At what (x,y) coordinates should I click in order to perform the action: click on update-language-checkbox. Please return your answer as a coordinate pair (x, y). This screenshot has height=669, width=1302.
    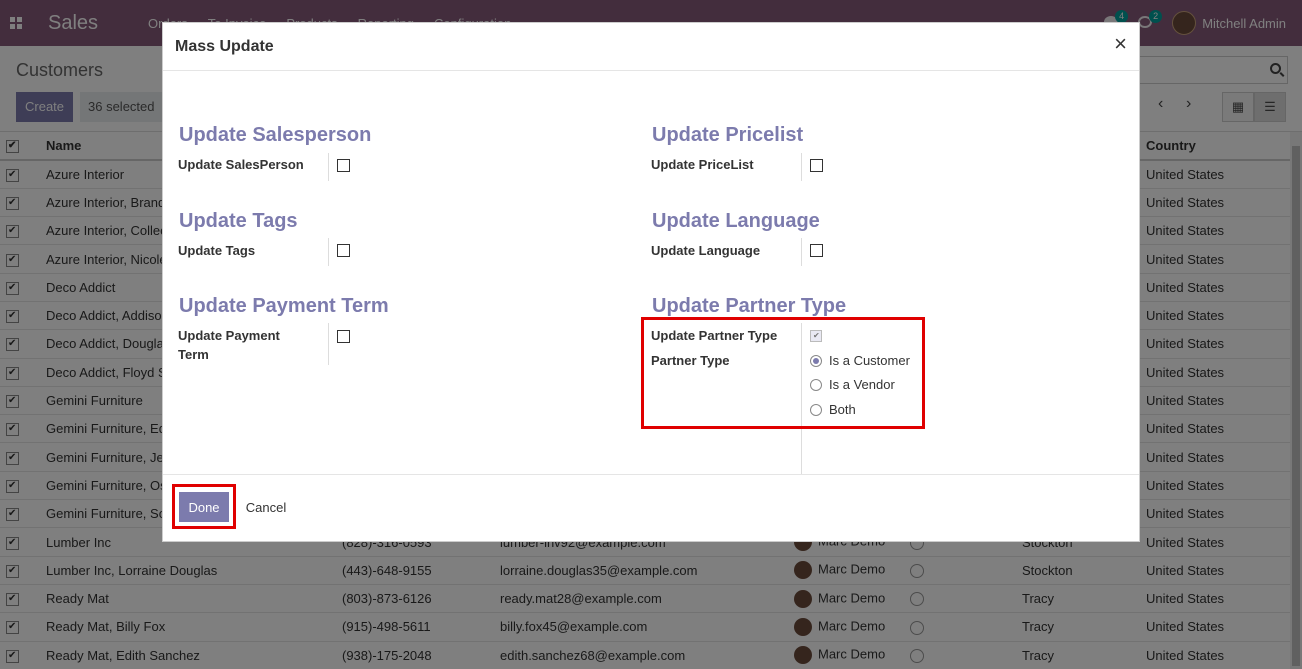
    Looking at the image, I should click on (816, 250).